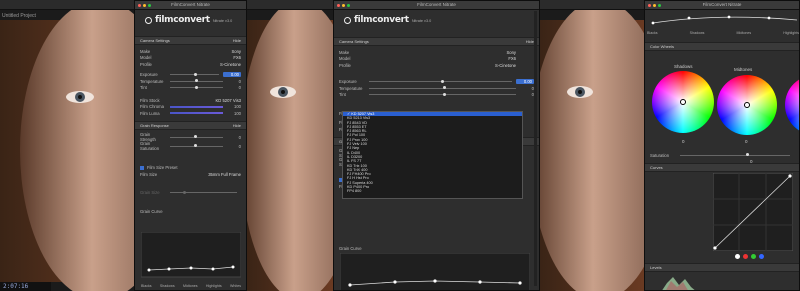 The image size is (800, 291). I want to click on top-curve-graph, so click(724, 20).